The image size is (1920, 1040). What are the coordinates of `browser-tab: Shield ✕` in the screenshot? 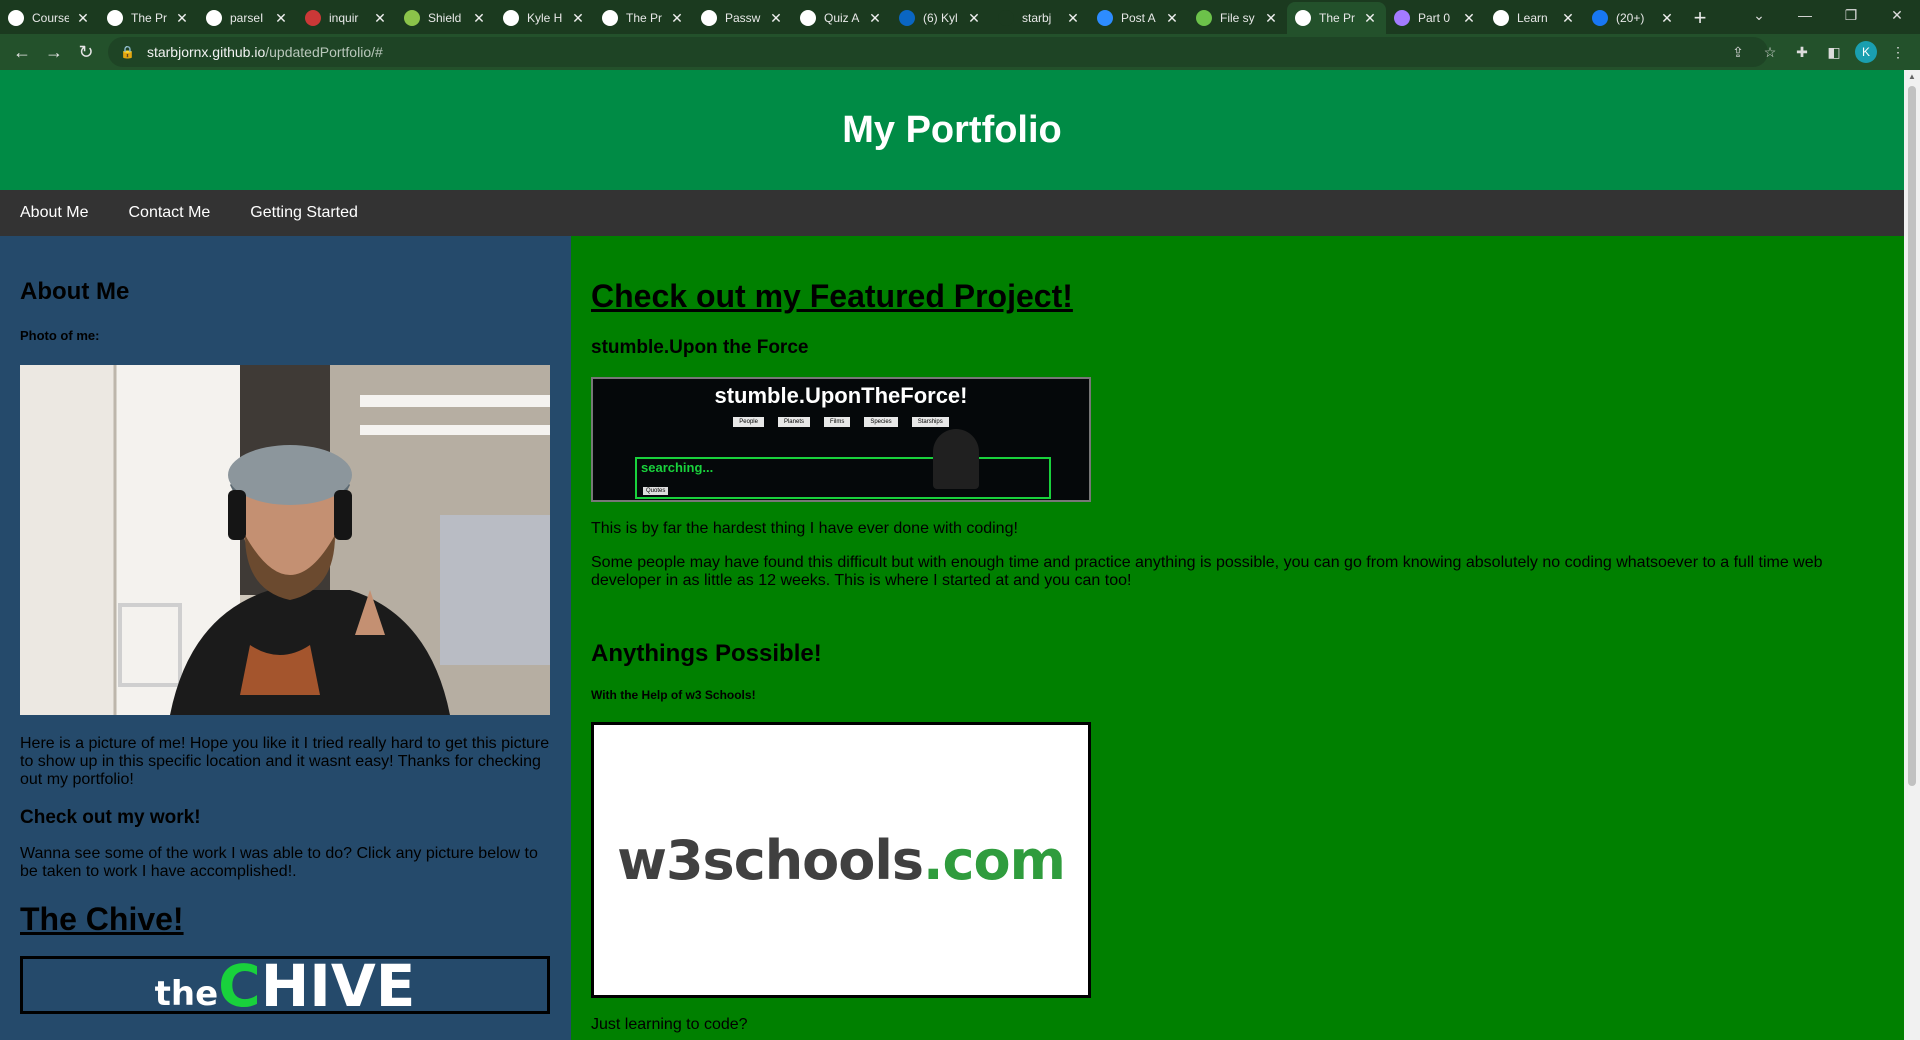 It's located at (445, 18).